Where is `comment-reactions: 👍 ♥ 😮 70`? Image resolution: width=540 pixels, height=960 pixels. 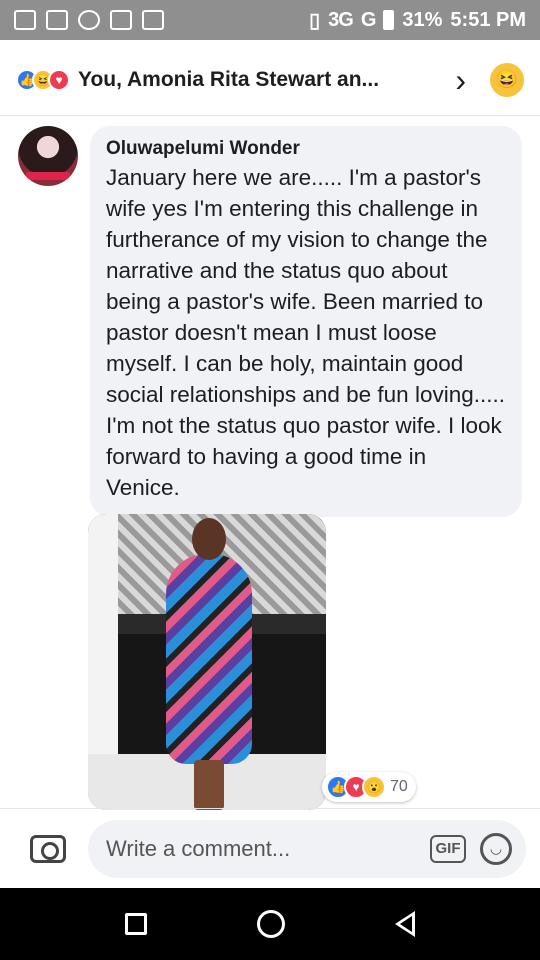 comment-reactions: 👍 ♥ 😮 70 is located at coordinates (369, 787).